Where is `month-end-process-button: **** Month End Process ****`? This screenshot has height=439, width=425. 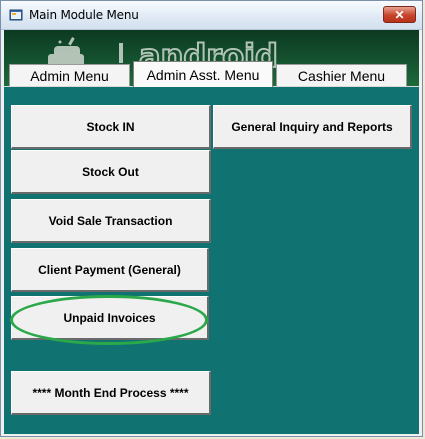
month-end-process-button: **** Month End Process **** is located at coordinates (111, 393).